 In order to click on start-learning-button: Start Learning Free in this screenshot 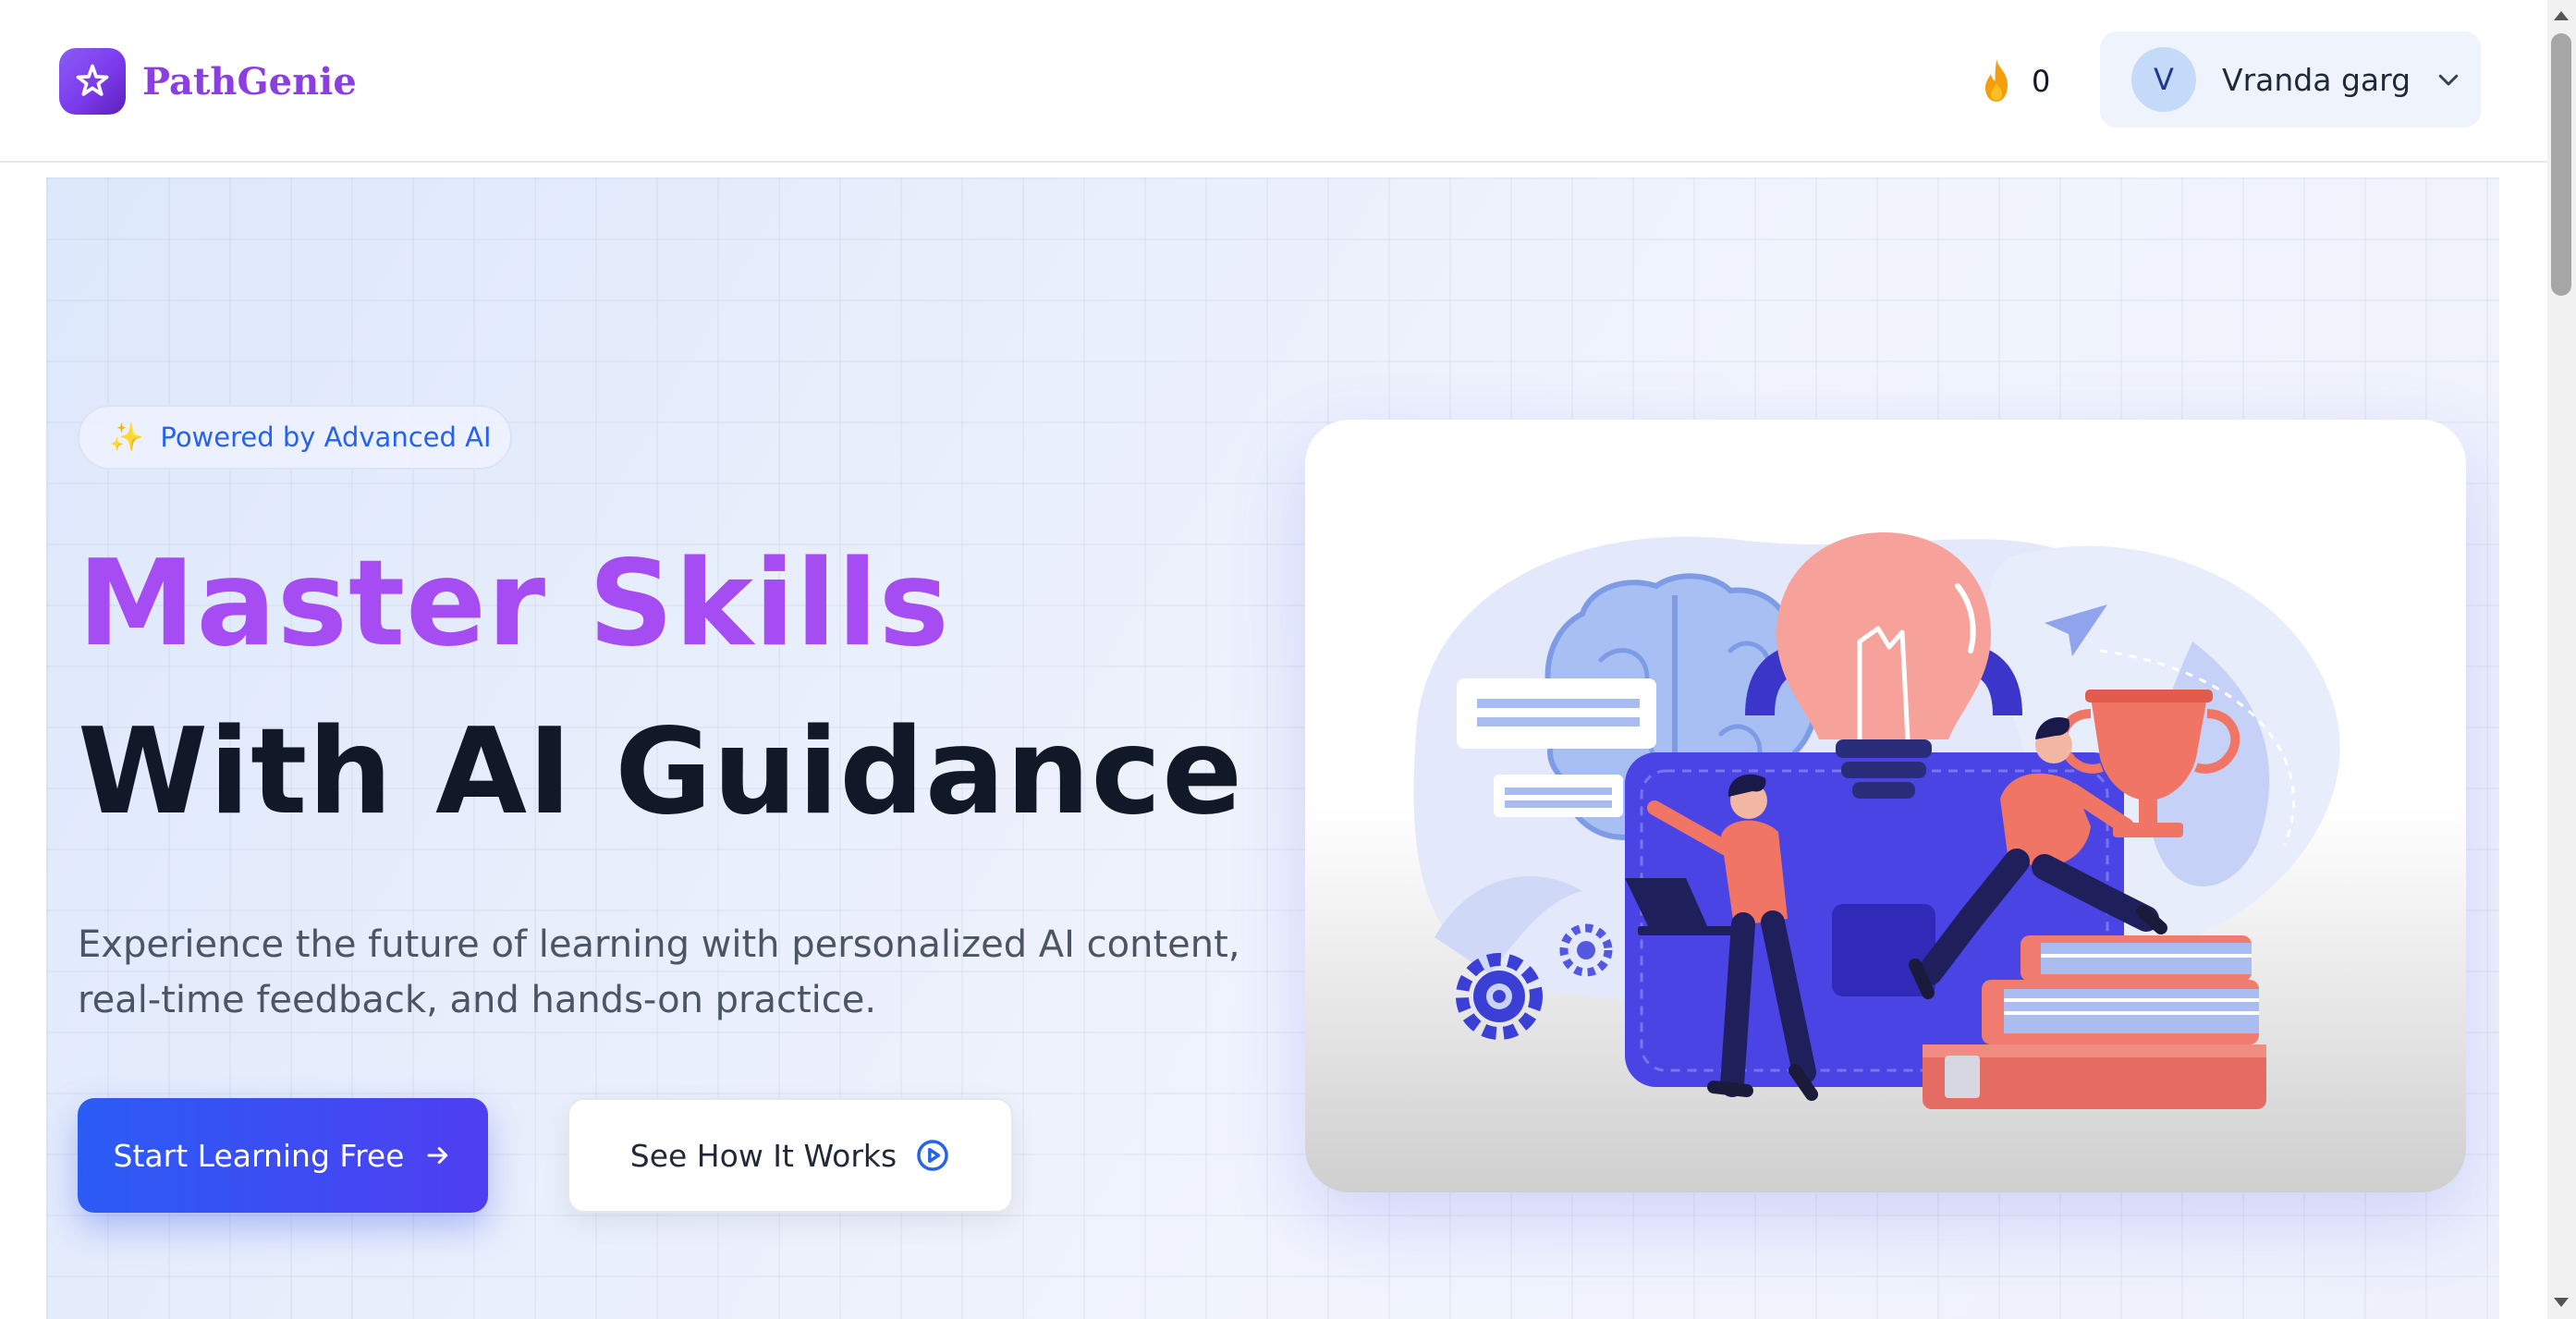, I will do `click(283, 1155)`.